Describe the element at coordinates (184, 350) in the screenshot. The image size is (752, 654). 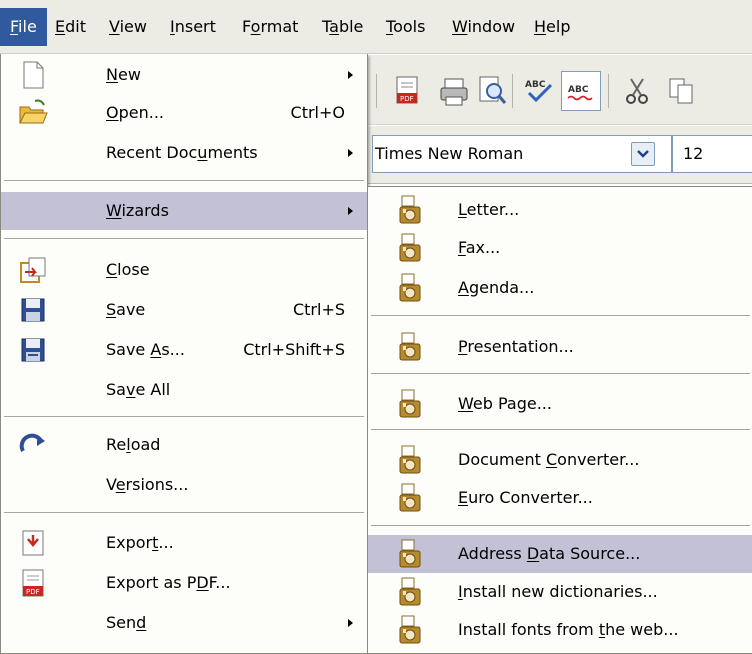
I see `menu-item-save-as: Save As... Ctrl+Shift+S` at that location.